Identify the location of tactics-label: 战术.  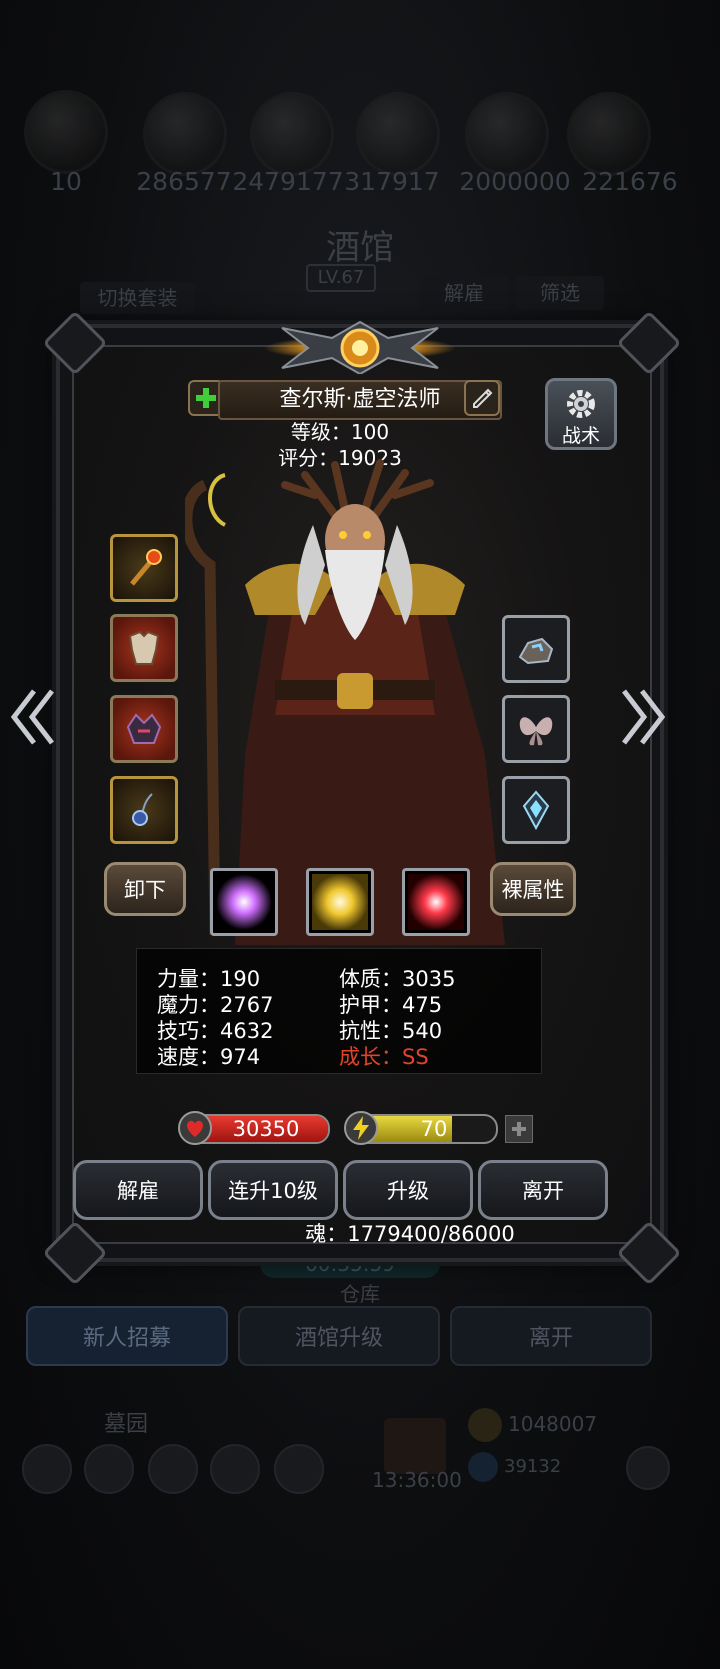
(580, 436).